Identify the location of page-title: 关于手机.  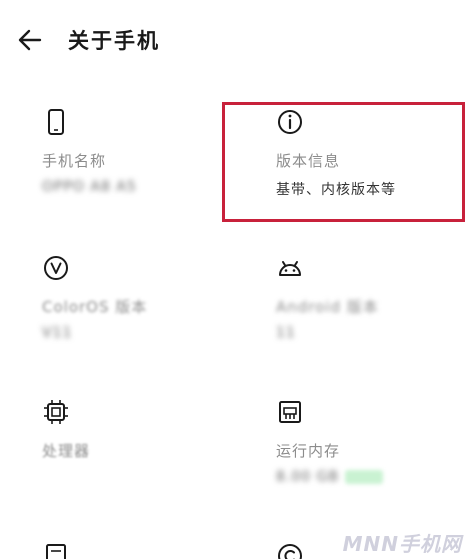
(114, 41).